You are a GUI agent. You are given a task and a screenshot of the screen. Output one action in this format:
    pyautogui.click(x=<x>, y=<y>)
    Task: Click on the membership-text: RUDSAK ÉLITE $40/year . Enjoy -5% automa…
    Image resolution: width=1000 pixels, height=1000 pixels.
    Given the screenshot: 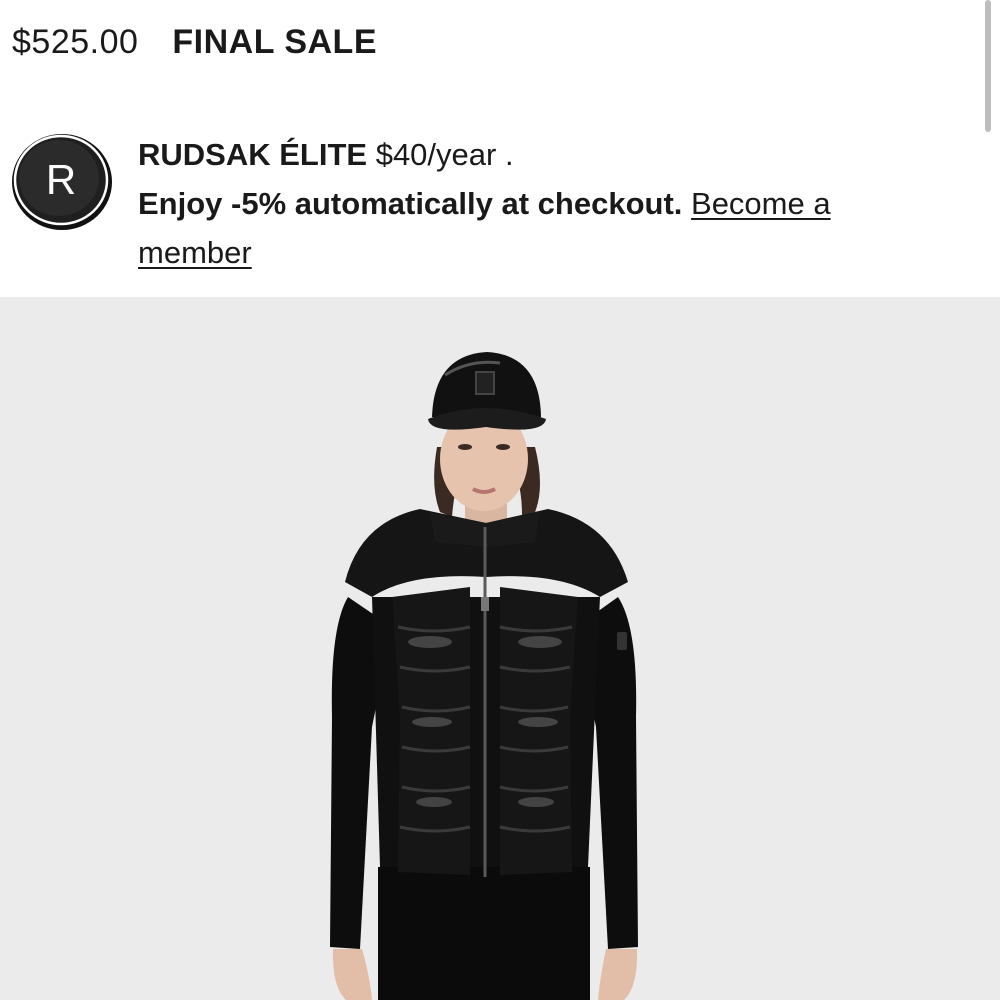 What is the action you would take?
    pyautogui.click(x=518, y=203)
    